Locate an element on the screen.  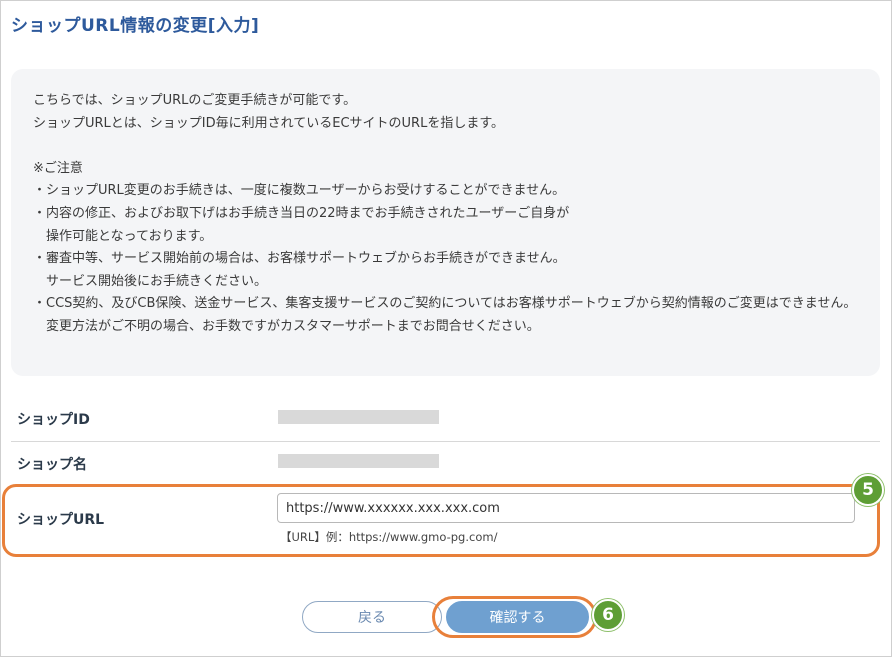
shop-url-hint: 【URL】例：https://www.gmo-pg.com/ is located at coordinates (389, 537).